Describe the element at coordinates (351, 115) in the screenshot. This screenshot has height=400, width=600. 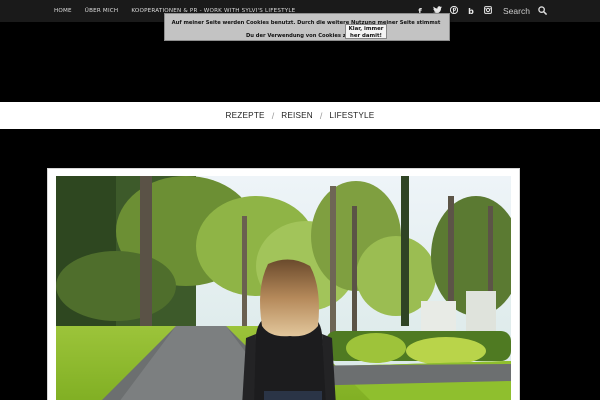
I see `nav-item-lifestyle: LIFESTYLE` at that location.